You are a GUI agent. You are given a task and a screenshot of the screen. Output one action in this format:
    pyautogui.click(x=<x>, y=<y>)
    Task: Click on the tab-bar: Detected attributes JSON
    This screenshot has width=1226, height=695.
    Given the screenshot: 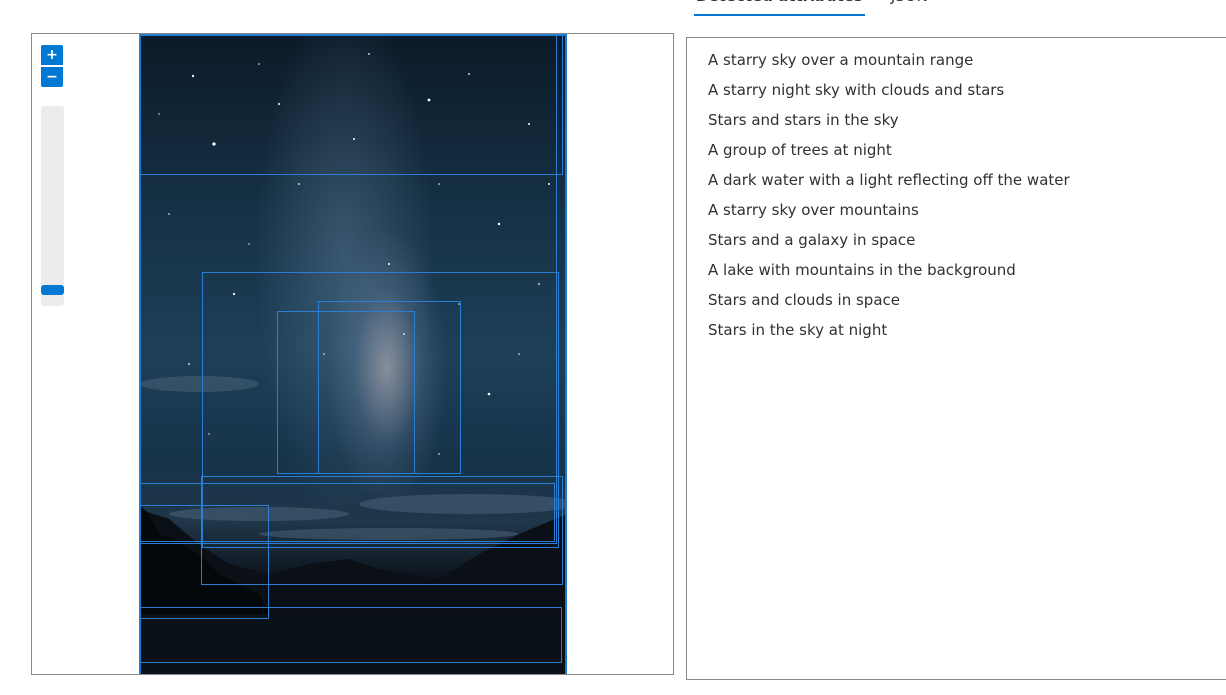 What is the action you would take?
    pyautogui.click(x=812, y=9)
    